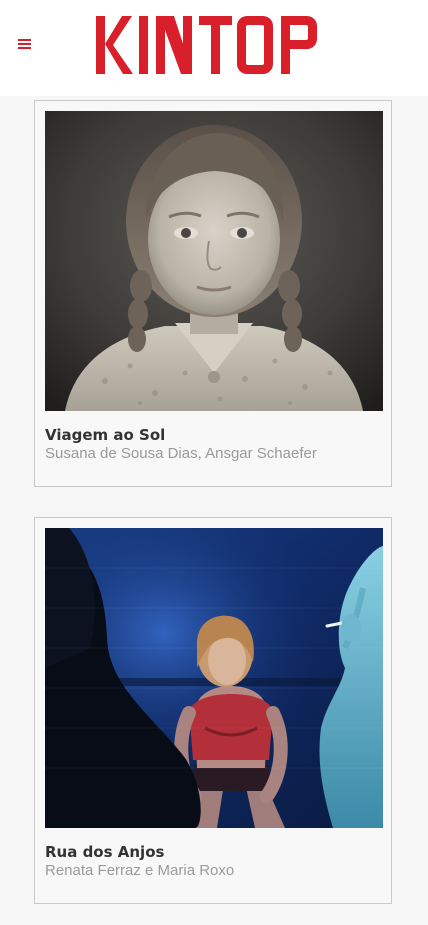 The width and height of the screenshot is (428, 925). I want to click on film-authors: Susana de Sousa Dias, Ansgar Schaefer, so click(181, 453).